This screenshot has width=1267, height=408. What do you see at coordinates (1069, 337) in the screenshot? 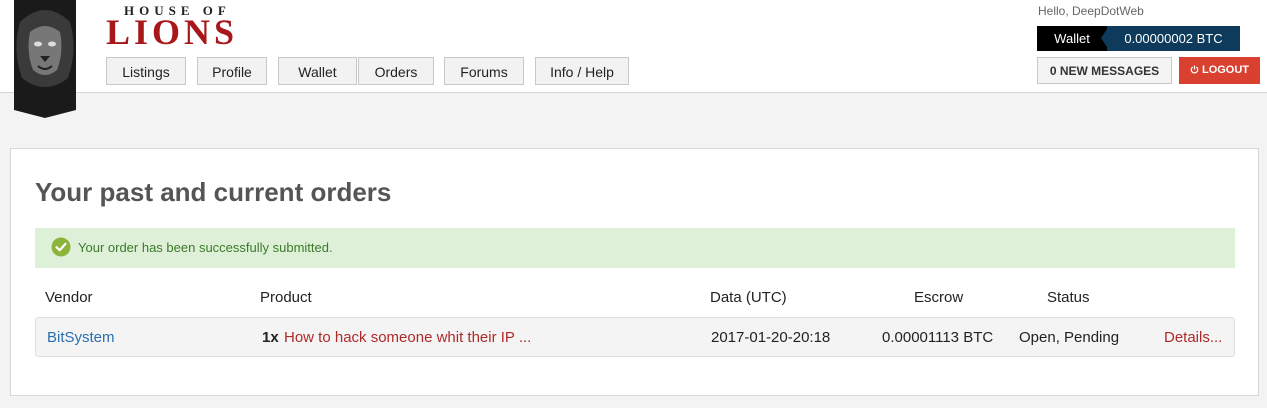
I see `order-status: Open, Pending` at bounding box center [1069, 337].